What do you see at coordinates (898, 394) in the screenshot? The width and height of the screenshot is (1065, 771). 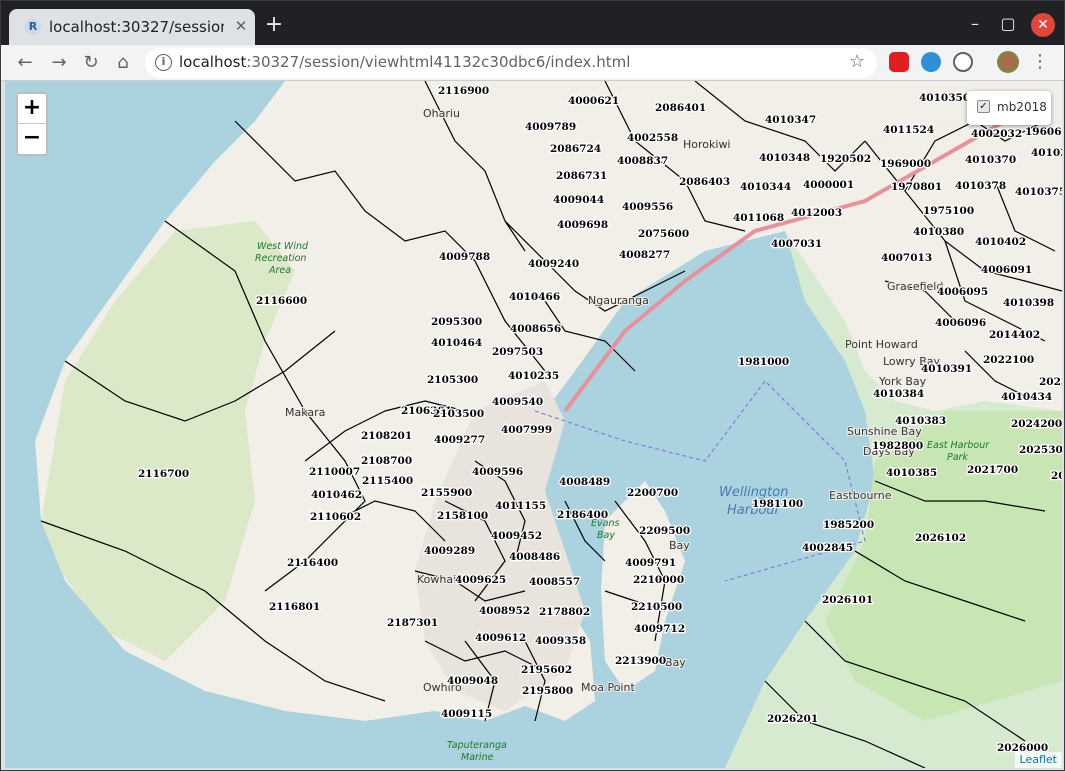 I see `meshblock-label: 4010384` at bounding box center [898, 394].